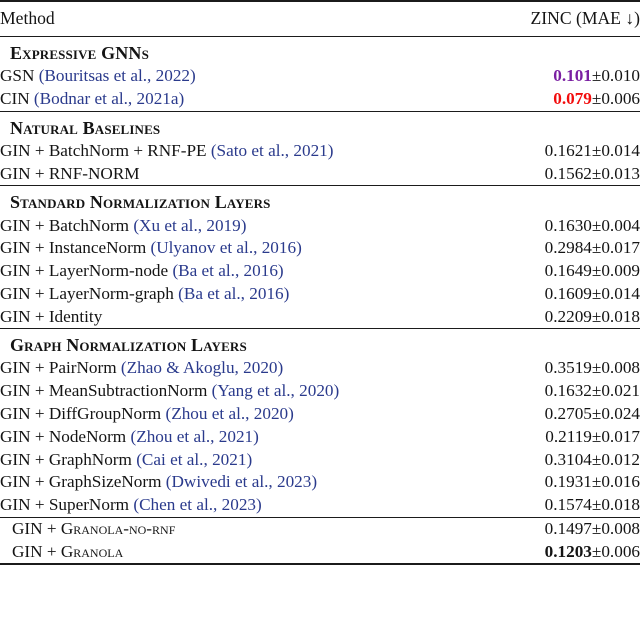  What do you see at coordinates (229, 413) in the screenshot?
I see `citation-link: (Zhou et al., 2020)` at bounding box center [229, 413].